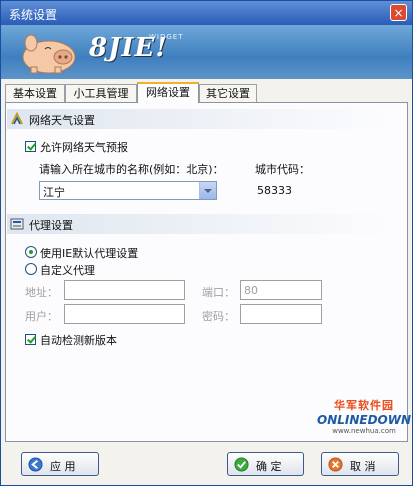 The image size is (413, 486). What do you see at coordinates (168, 92) in the screenshot?
I see `tab-network: 网络设置` at bounding box center [168, 92].